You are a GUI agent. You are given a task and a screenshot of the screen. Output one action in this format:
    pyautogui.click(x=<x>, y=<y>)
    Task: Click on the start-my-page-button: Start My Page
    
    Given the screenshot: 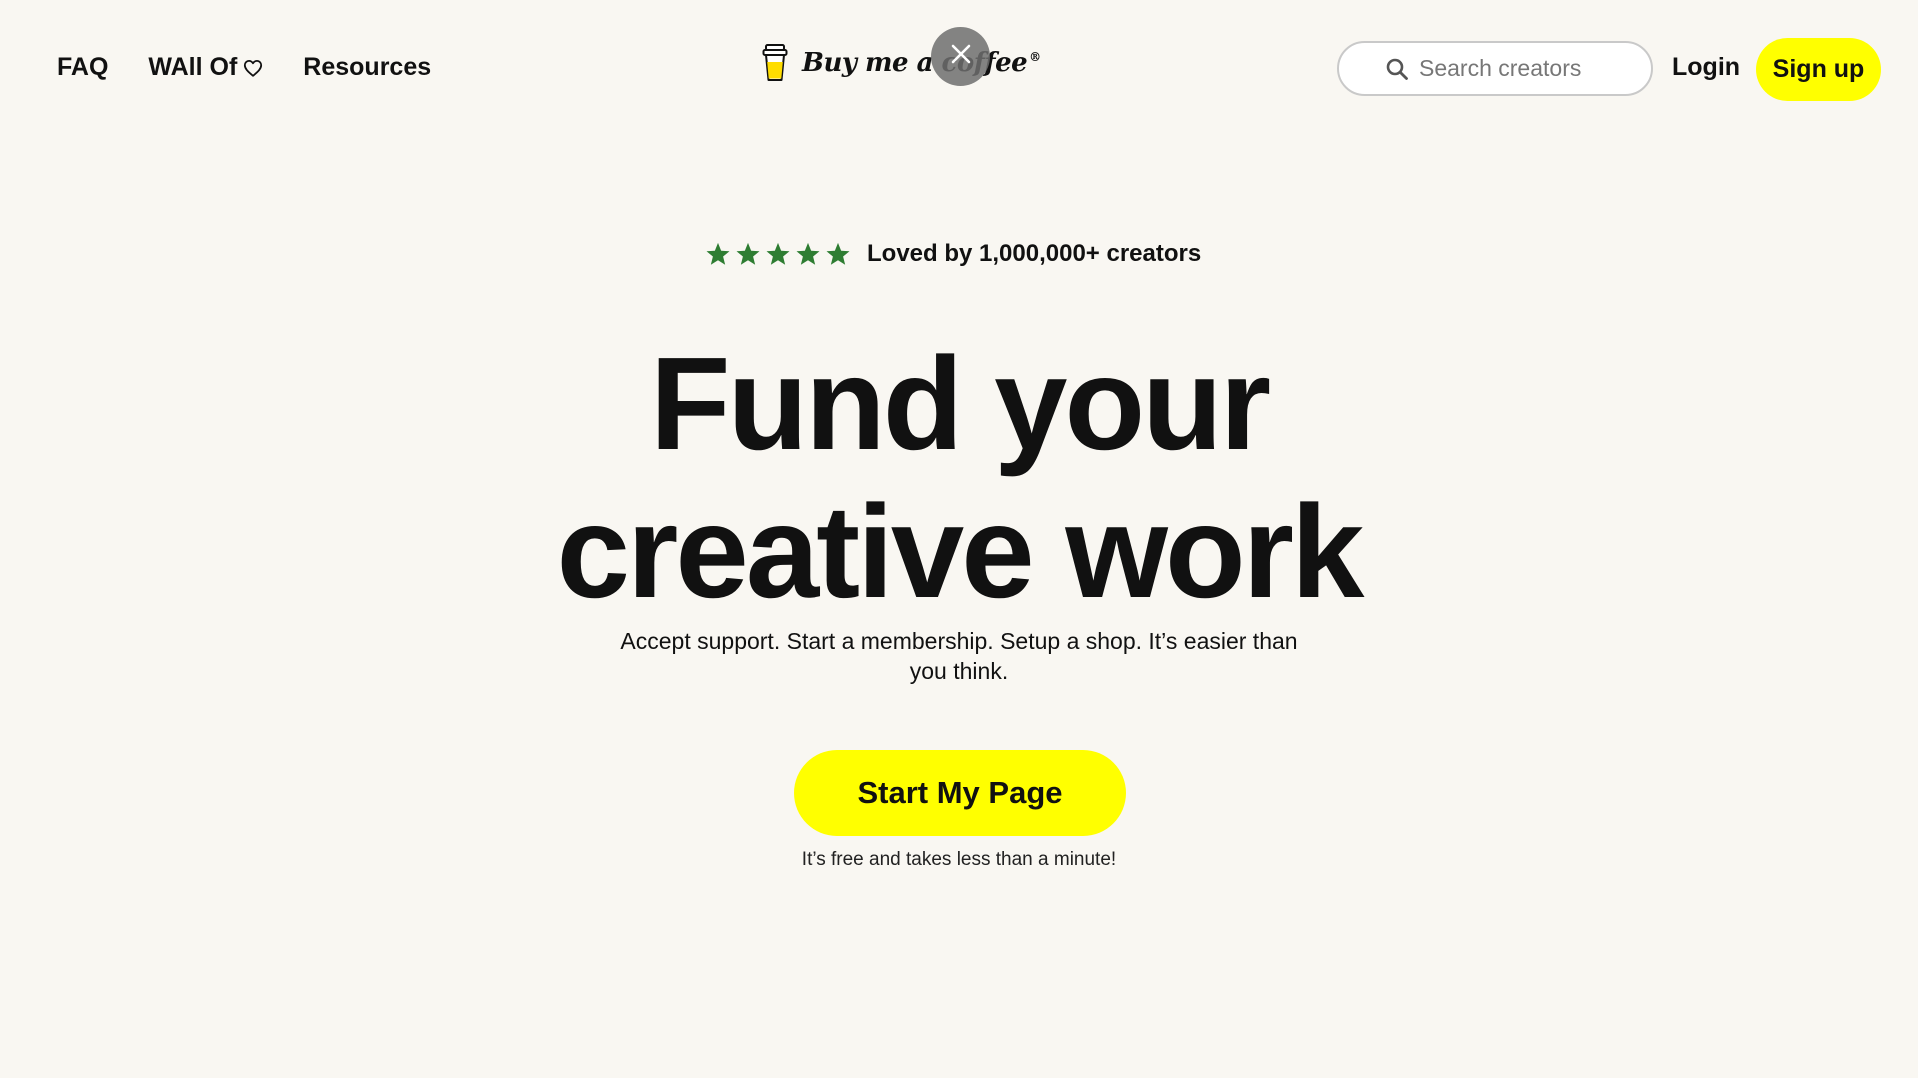 What is the action you would take?
    pyautogui.click(x=960, y=793)
    